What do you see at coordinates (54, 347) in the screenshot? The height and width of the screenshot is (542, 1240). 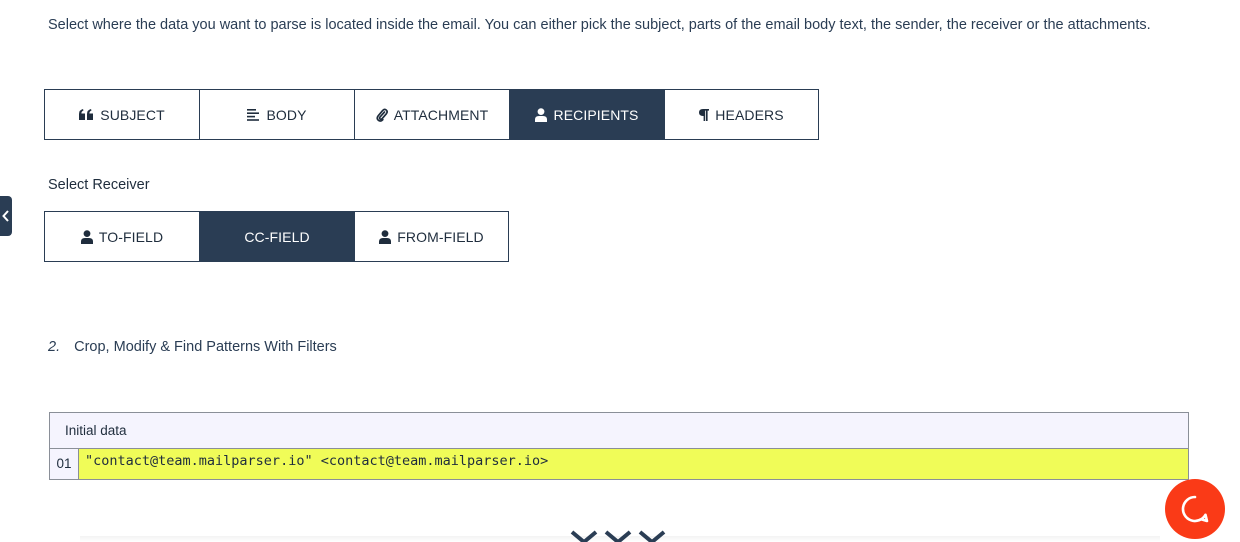 I see `step-number: 2.` at bounding box center [54, 347].